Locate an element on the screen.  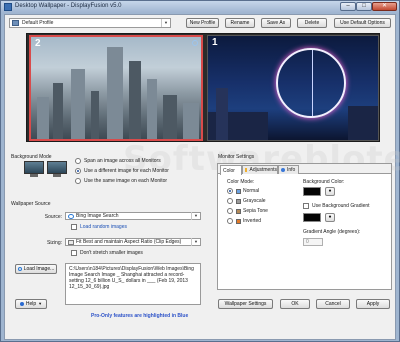
monitor-number-label: 2 is located at coordinates (38, 43).